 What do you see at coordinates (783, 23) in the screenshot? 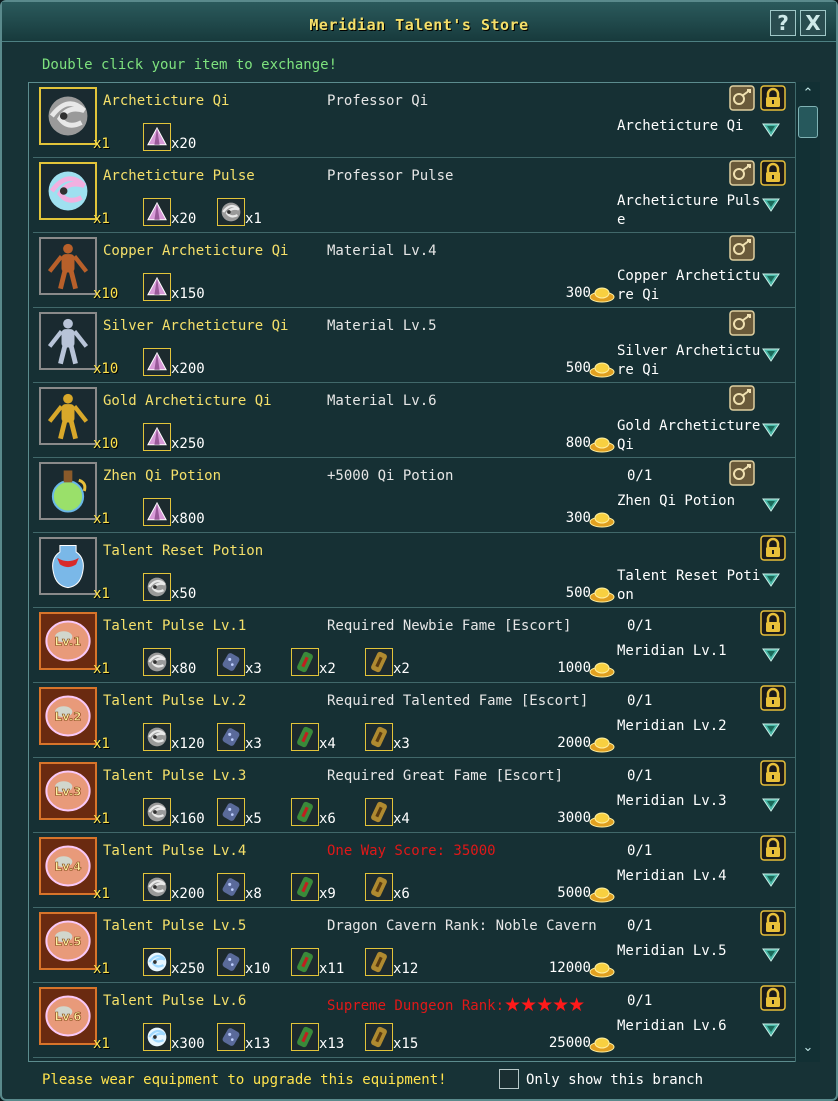
I see `help-button: ?` at bounding box center [783, 23].